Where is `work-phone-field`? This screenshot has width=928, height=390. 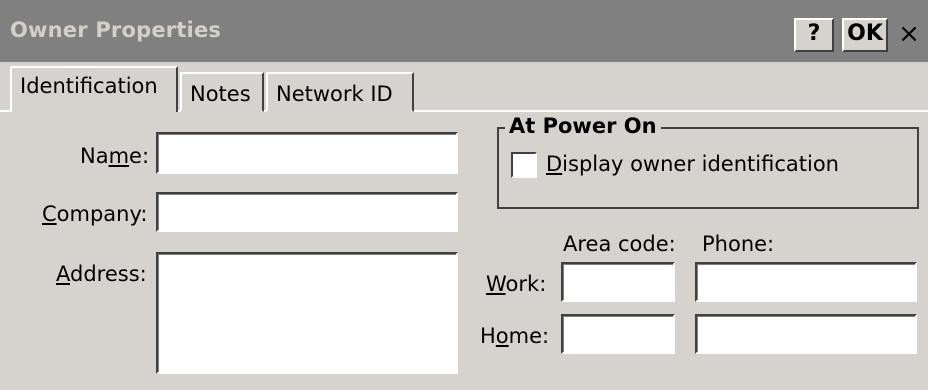 work-phone-field is located at coordinates (806, 282).